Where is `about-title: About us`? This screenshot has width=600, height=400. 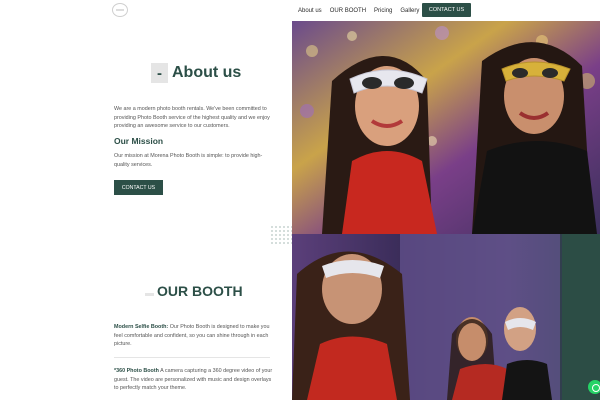
about-title: About us is located at coordinates (207, 72).